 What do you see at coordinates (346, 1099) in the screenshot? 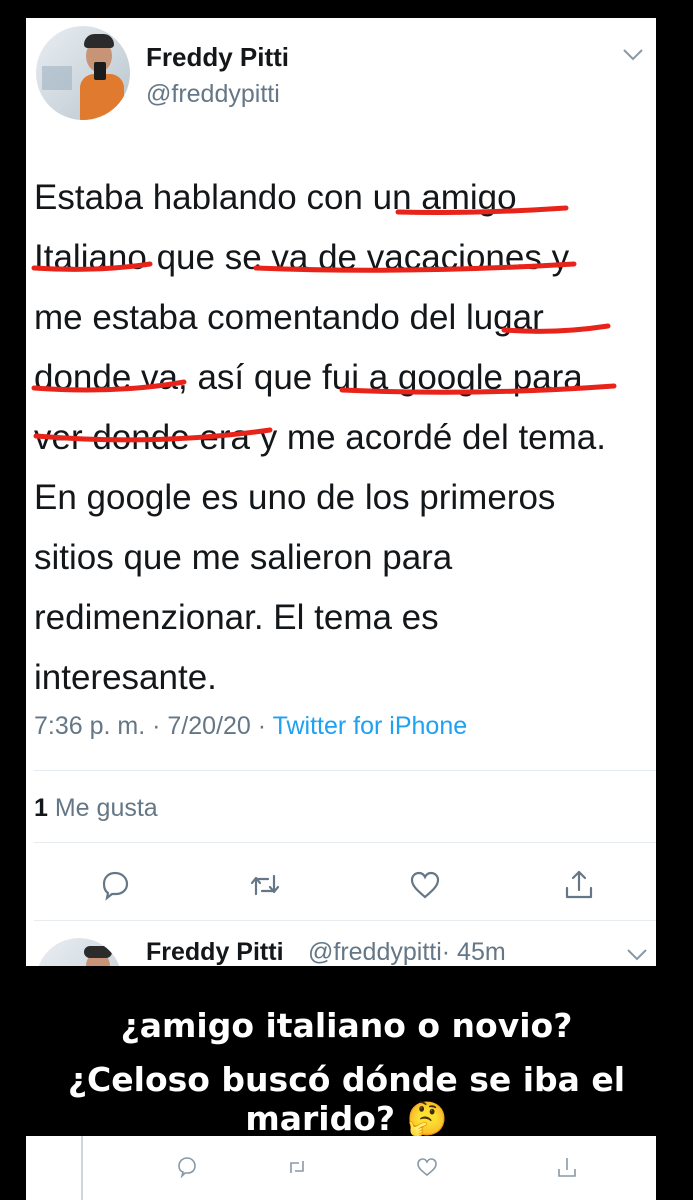
I see `caption-line-2: ¿Celoso buscó dónde se iba el marido? 🤔` at bounding box center [346, 1099].